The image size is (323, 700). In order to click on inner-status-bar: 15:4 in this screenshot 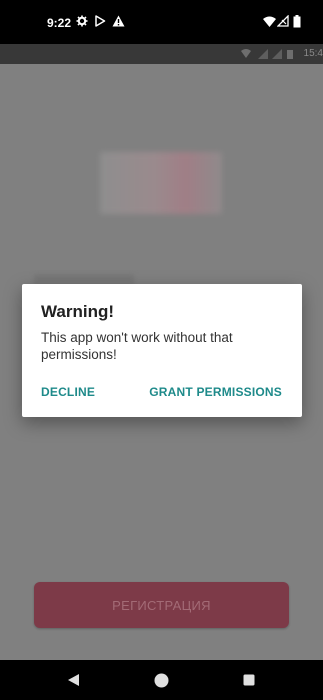, I will do `click(161, 54)`.